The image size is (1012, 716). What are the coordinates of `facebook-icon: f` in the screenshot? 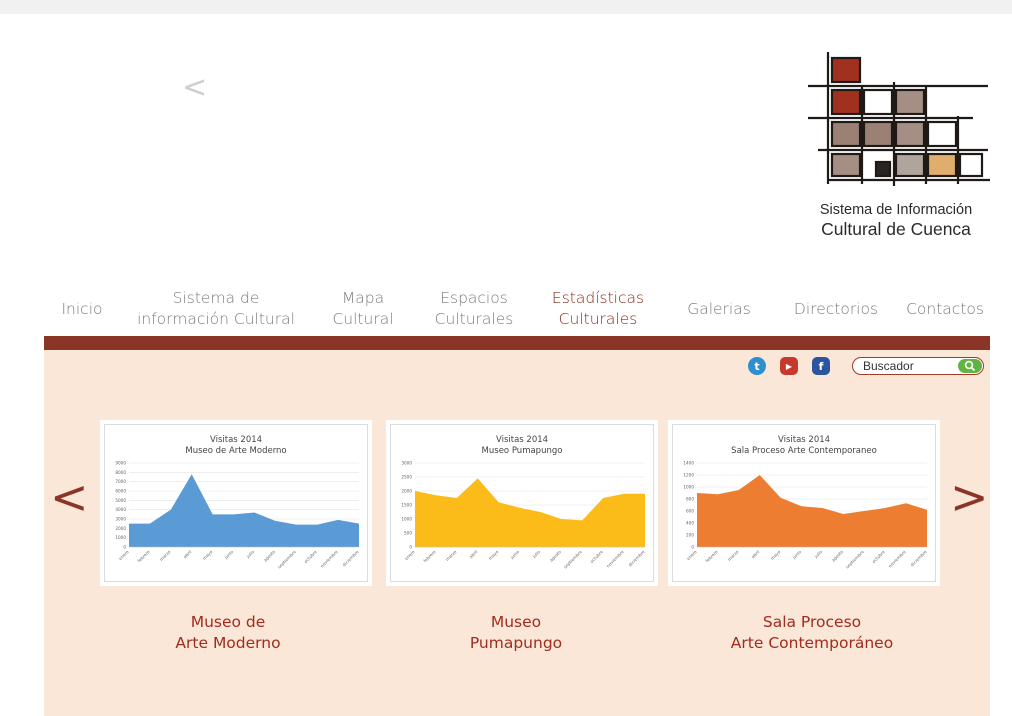 It's located at (821, 366).